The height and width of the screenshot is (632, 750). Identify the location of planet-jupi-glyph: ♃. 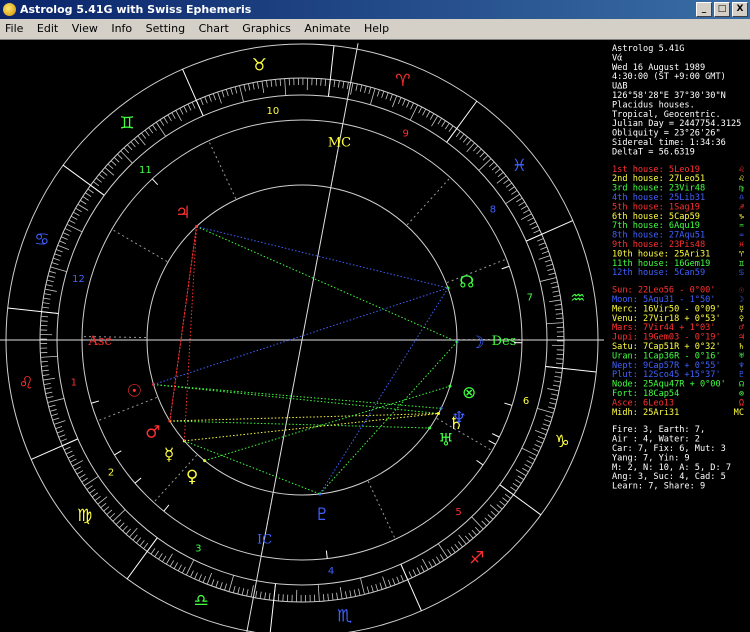
(182, 213).